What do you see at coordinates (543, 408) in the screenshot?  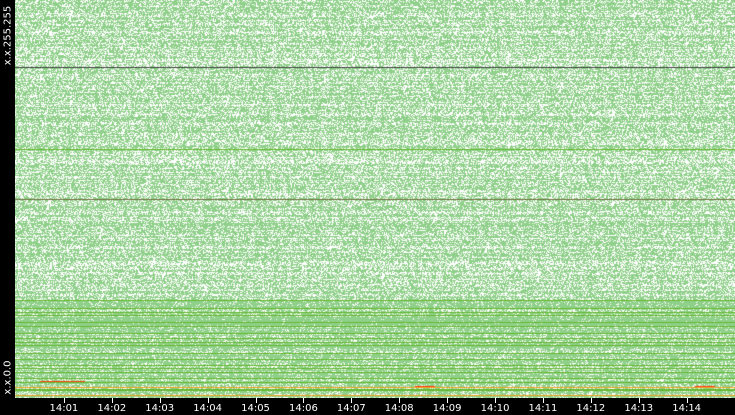 I see `x-tick-label: 14:11` at bounding box center [543, 408].